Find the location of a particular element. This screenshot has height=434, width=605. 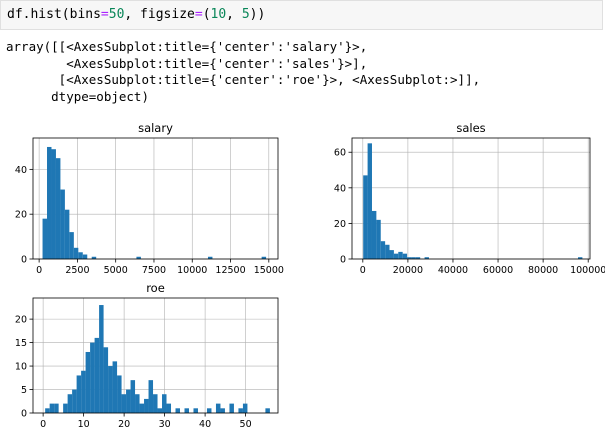

x-tick-label: 80000 is located at coordinates (543, 270).